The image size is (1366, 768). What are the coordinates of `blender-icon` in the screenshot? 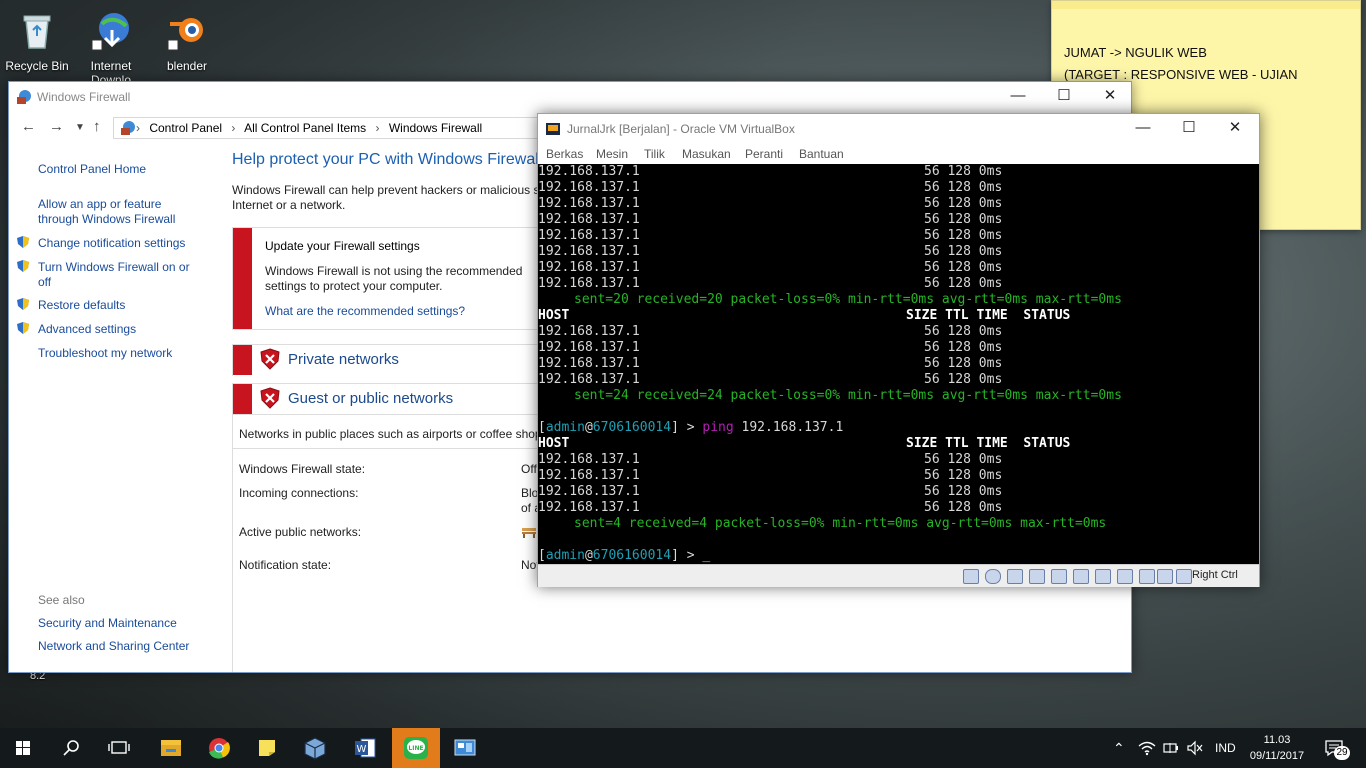 It's located at (185, 34).